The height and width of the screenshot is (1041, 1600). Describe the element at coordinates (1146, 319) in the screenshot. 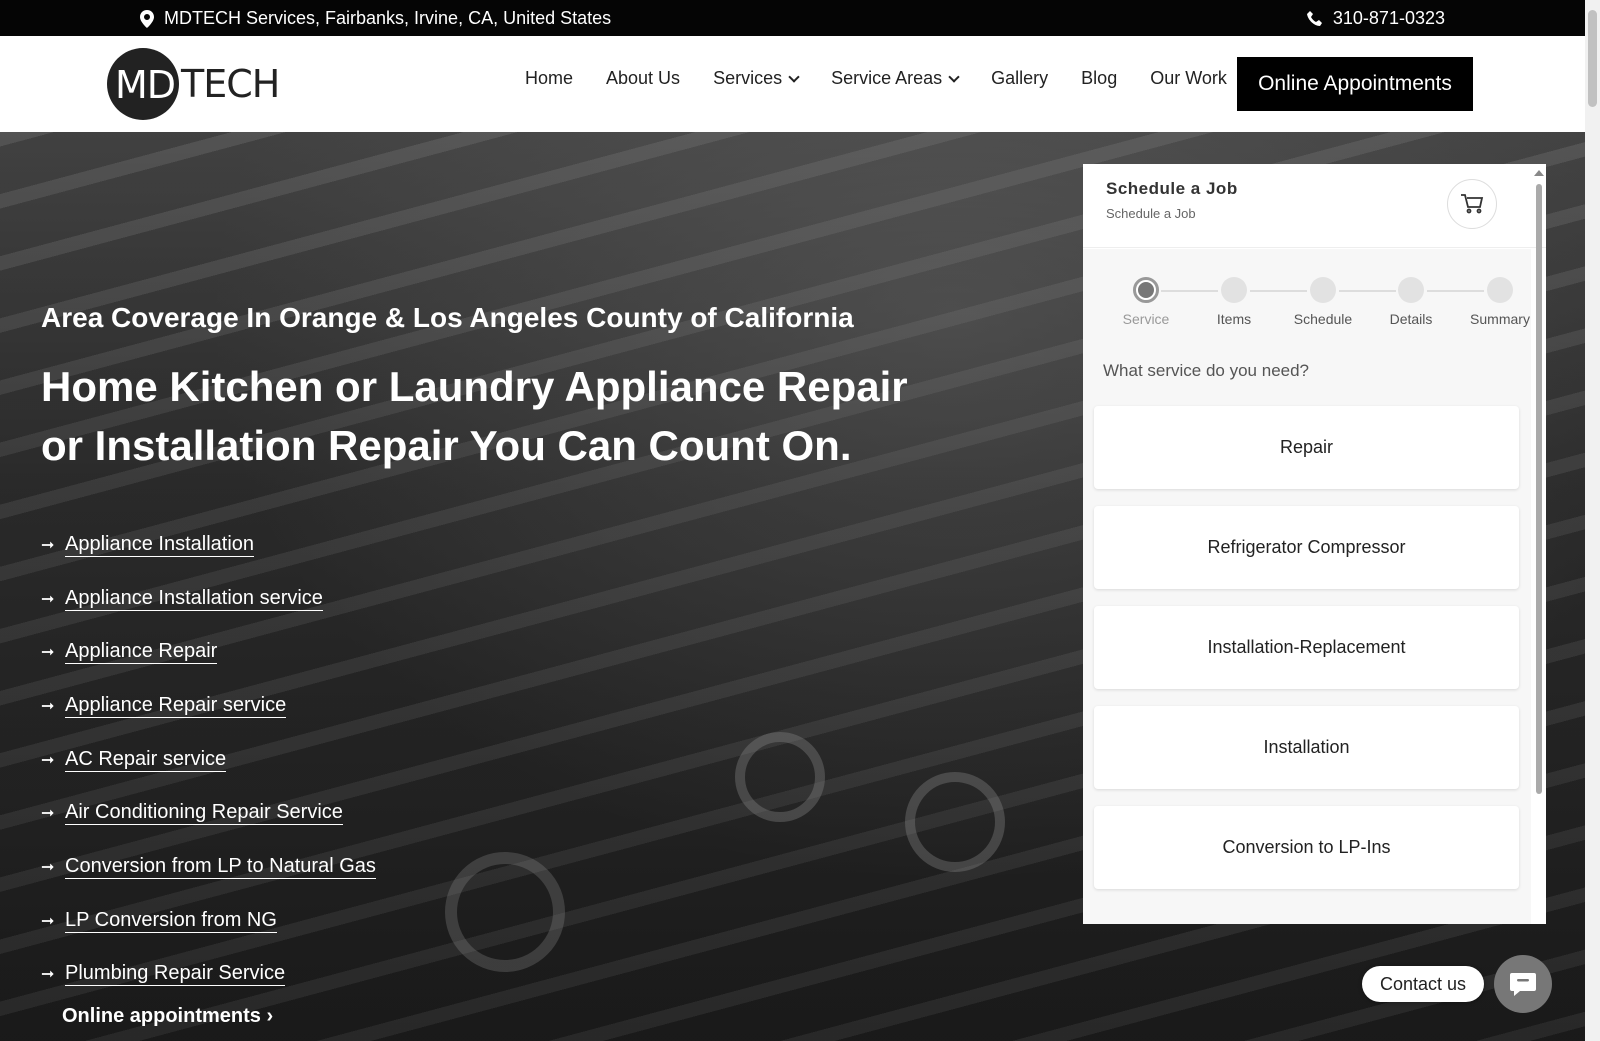

I see `step-label: Service` at that location.